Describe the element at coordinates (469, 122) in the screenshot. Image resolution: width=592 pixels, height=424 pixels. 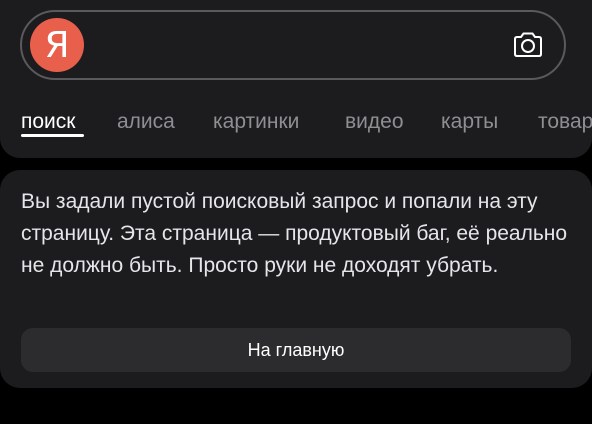
I see `tab-maps: карты` at that location.